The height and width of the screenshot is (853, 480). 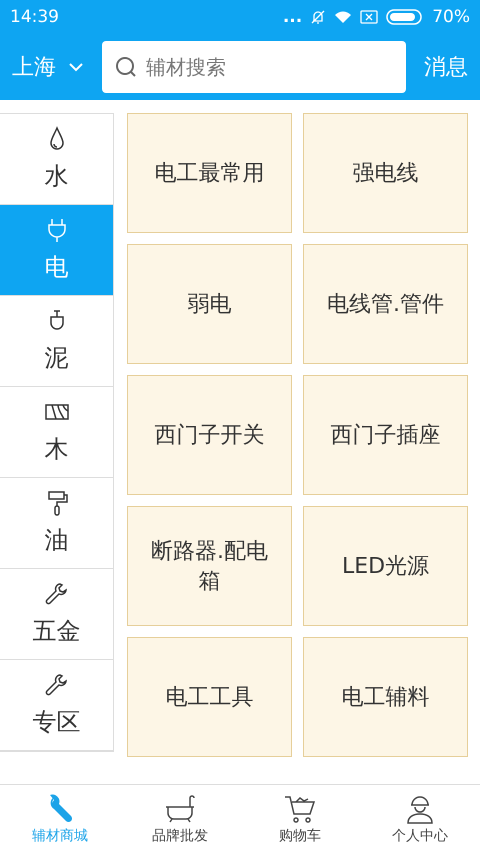 I want to click on subcategory-tile: LED光源, so click(x=385, y=566).